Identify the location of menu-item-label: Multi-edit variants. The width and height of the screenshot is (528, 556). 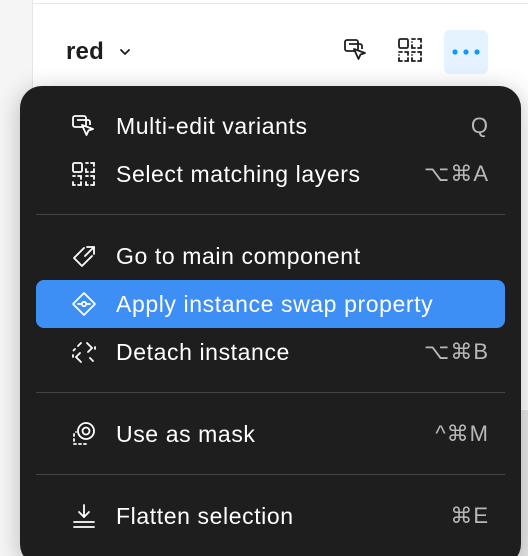
(212, 125).